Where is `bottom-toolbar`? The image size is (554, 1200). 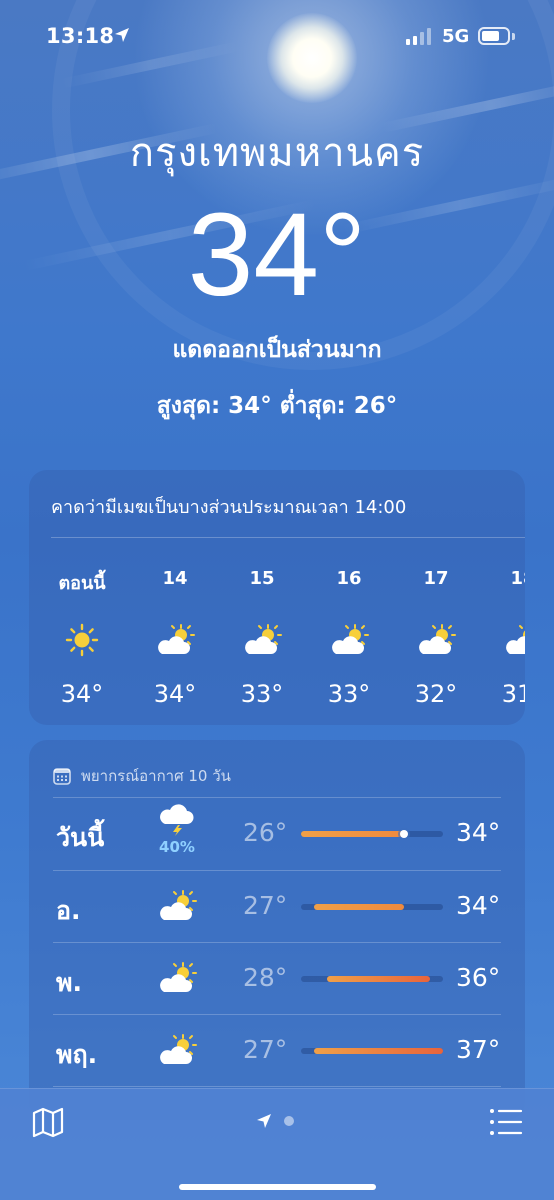
bottom-toolbar is located at coordinates (277, 1144).